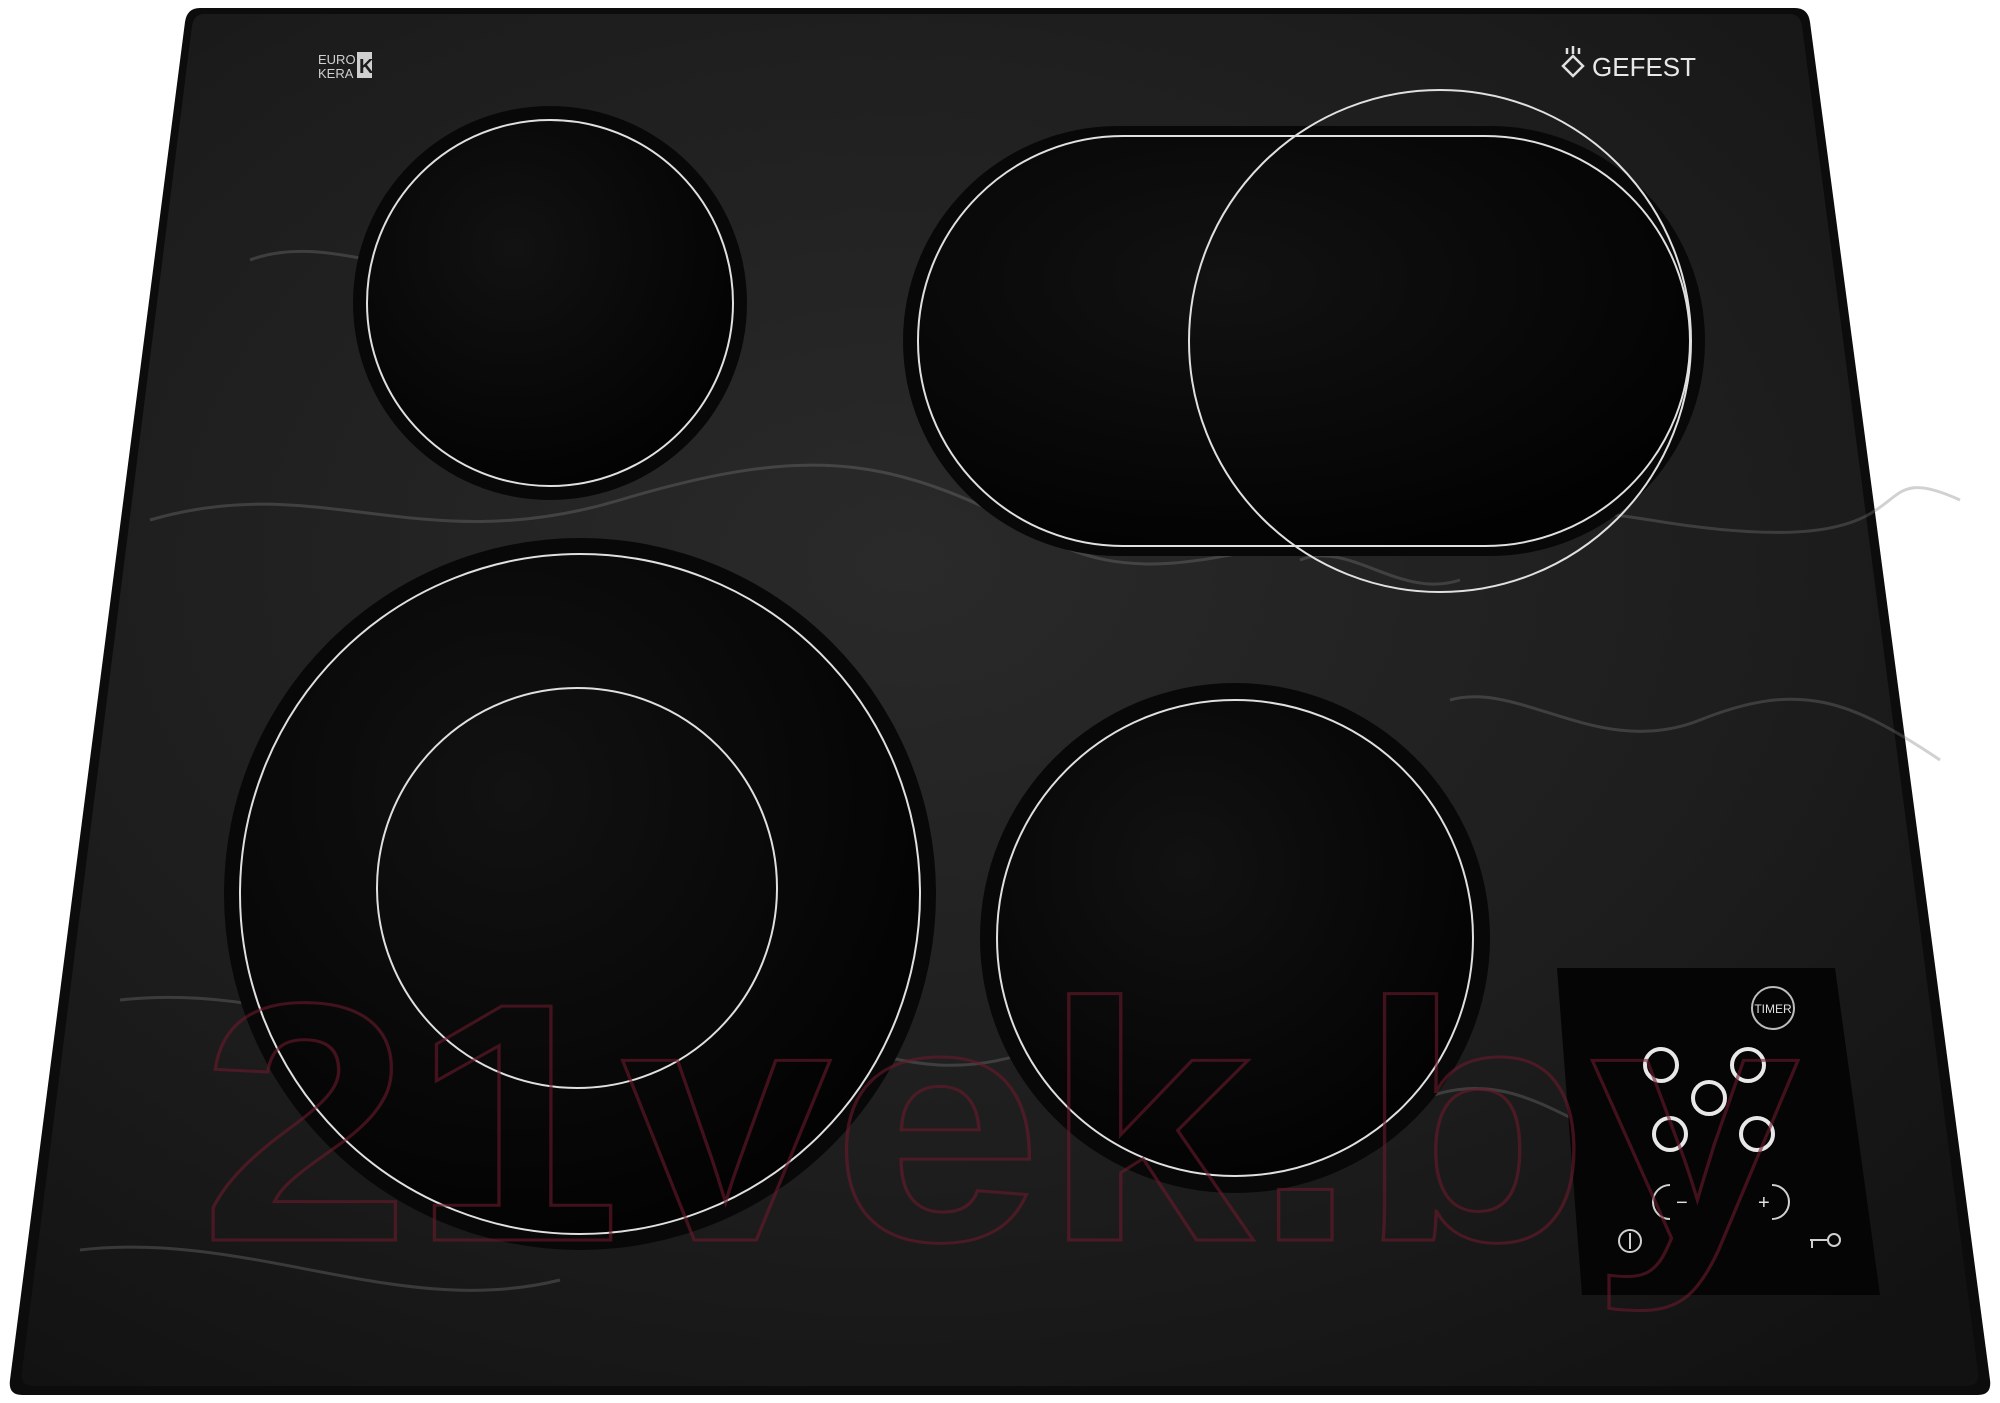 This screenshot has height=1403, width=2000. Describe the element at coordinates (1304, 341) in the screenshot. I see `zone-rear-right-oval` at that location.